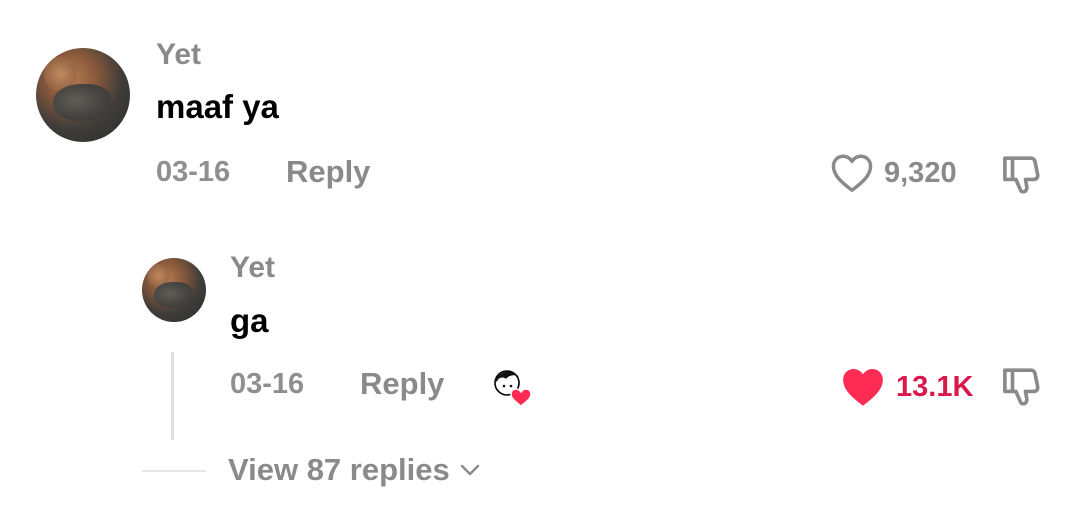  I want to click on replies-divider, so click(174, 471).